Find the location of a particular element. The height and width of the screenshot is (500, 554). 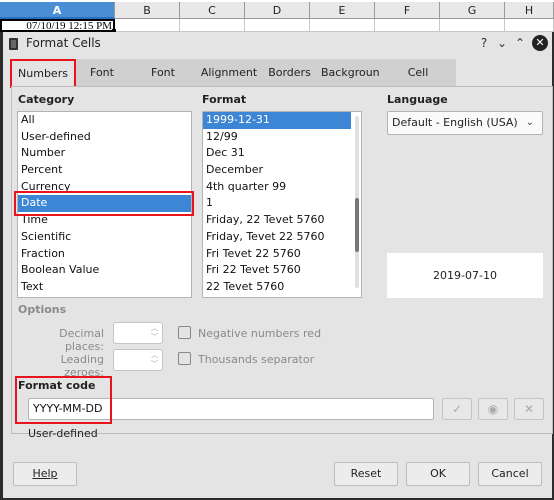

thousands-separator-label: Thousands separator is located at coordinates (256, 359).